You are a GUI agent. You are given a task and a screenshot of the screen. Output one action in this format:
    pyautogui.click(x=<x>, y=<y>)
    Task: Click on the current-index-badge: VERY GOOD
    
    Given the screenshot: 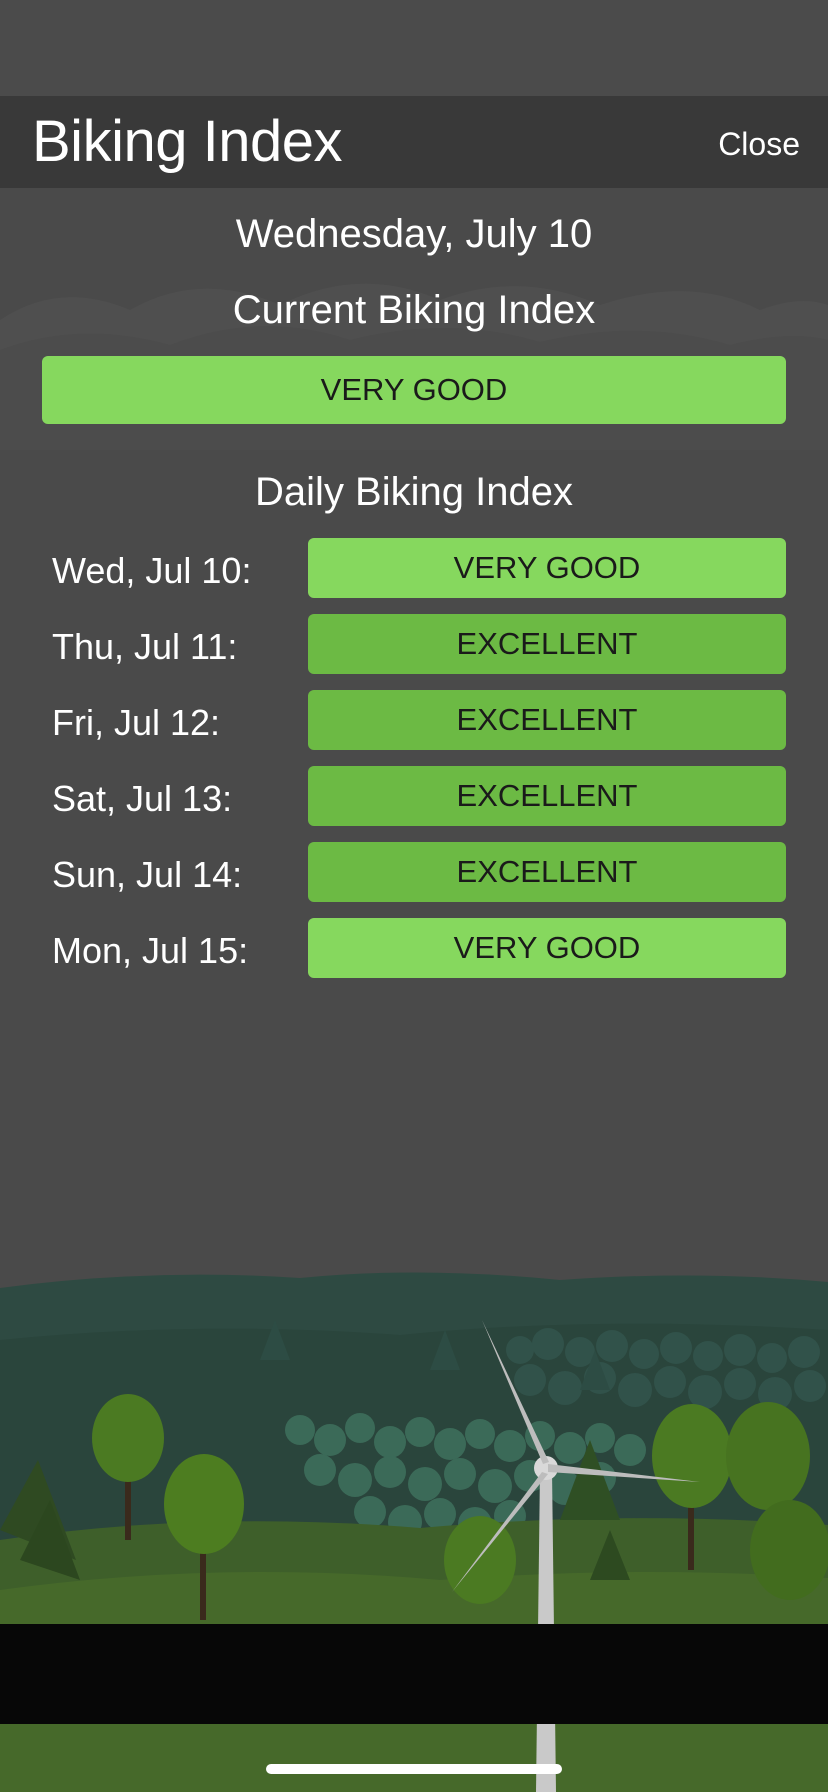 What is the action you would take?
    pyautogui.click(x=414, y=390)
    